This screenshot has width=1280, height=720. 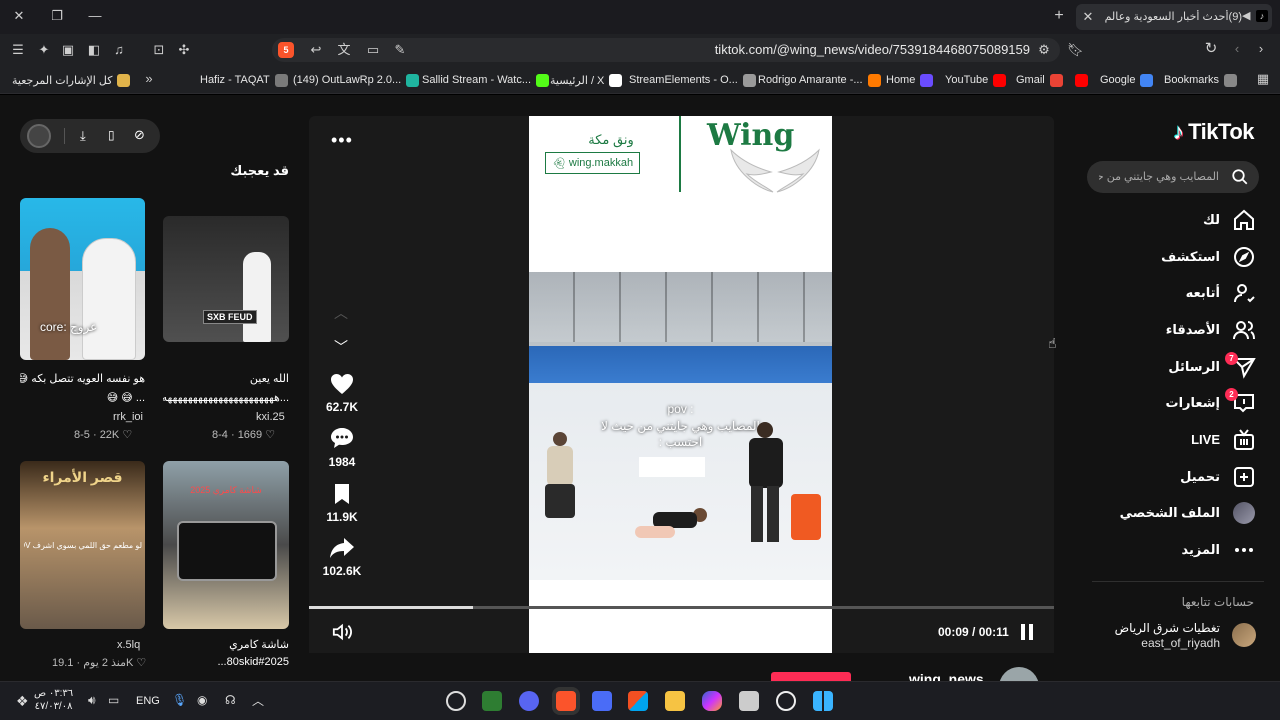 What do you see at coordinates (94, 50) in the screenshot?
I see `sidebar-icon: ◧` at bounding box center [94, 50].